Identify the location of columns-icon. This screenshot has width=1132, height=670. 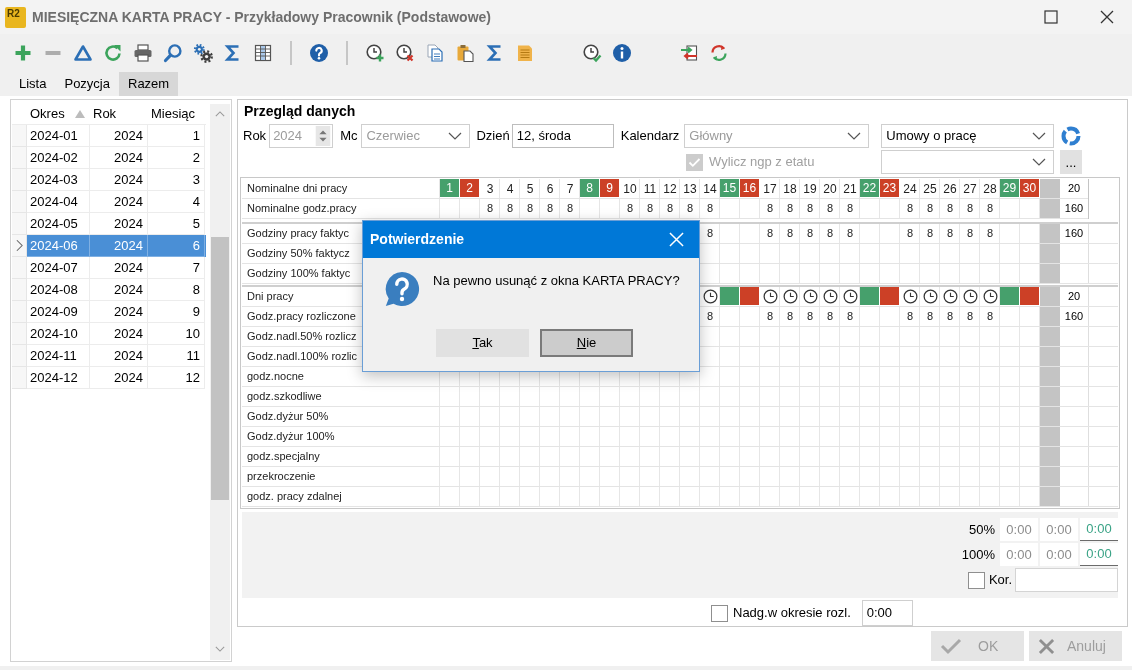
(263, 52).